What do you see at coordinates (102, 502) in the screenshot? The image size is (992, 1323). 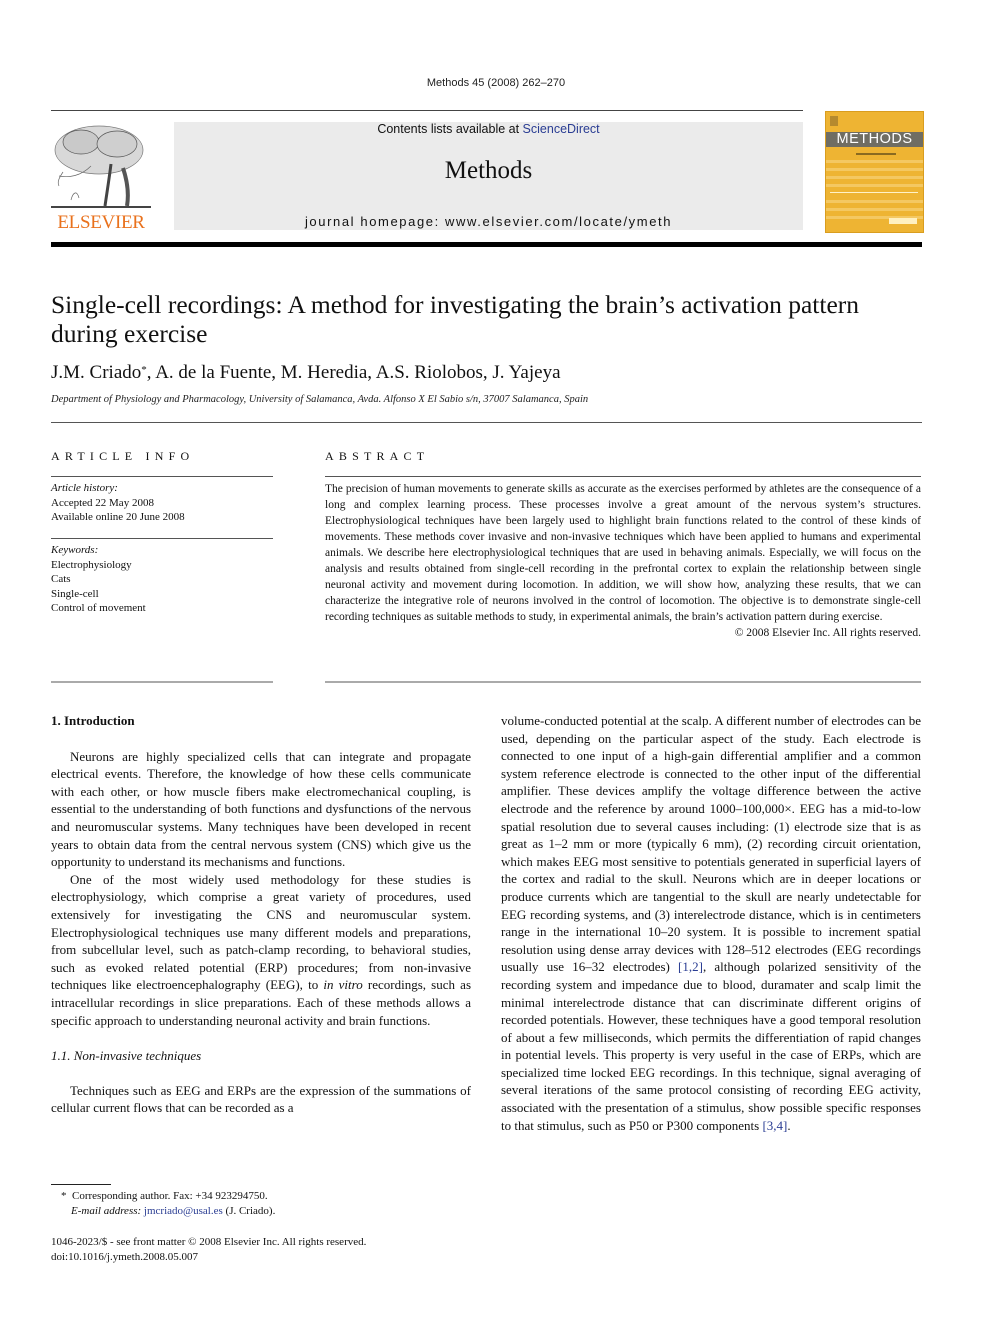 I see `history-accepted: Accepted 22 May 2008` at bounding box center [102, 502].